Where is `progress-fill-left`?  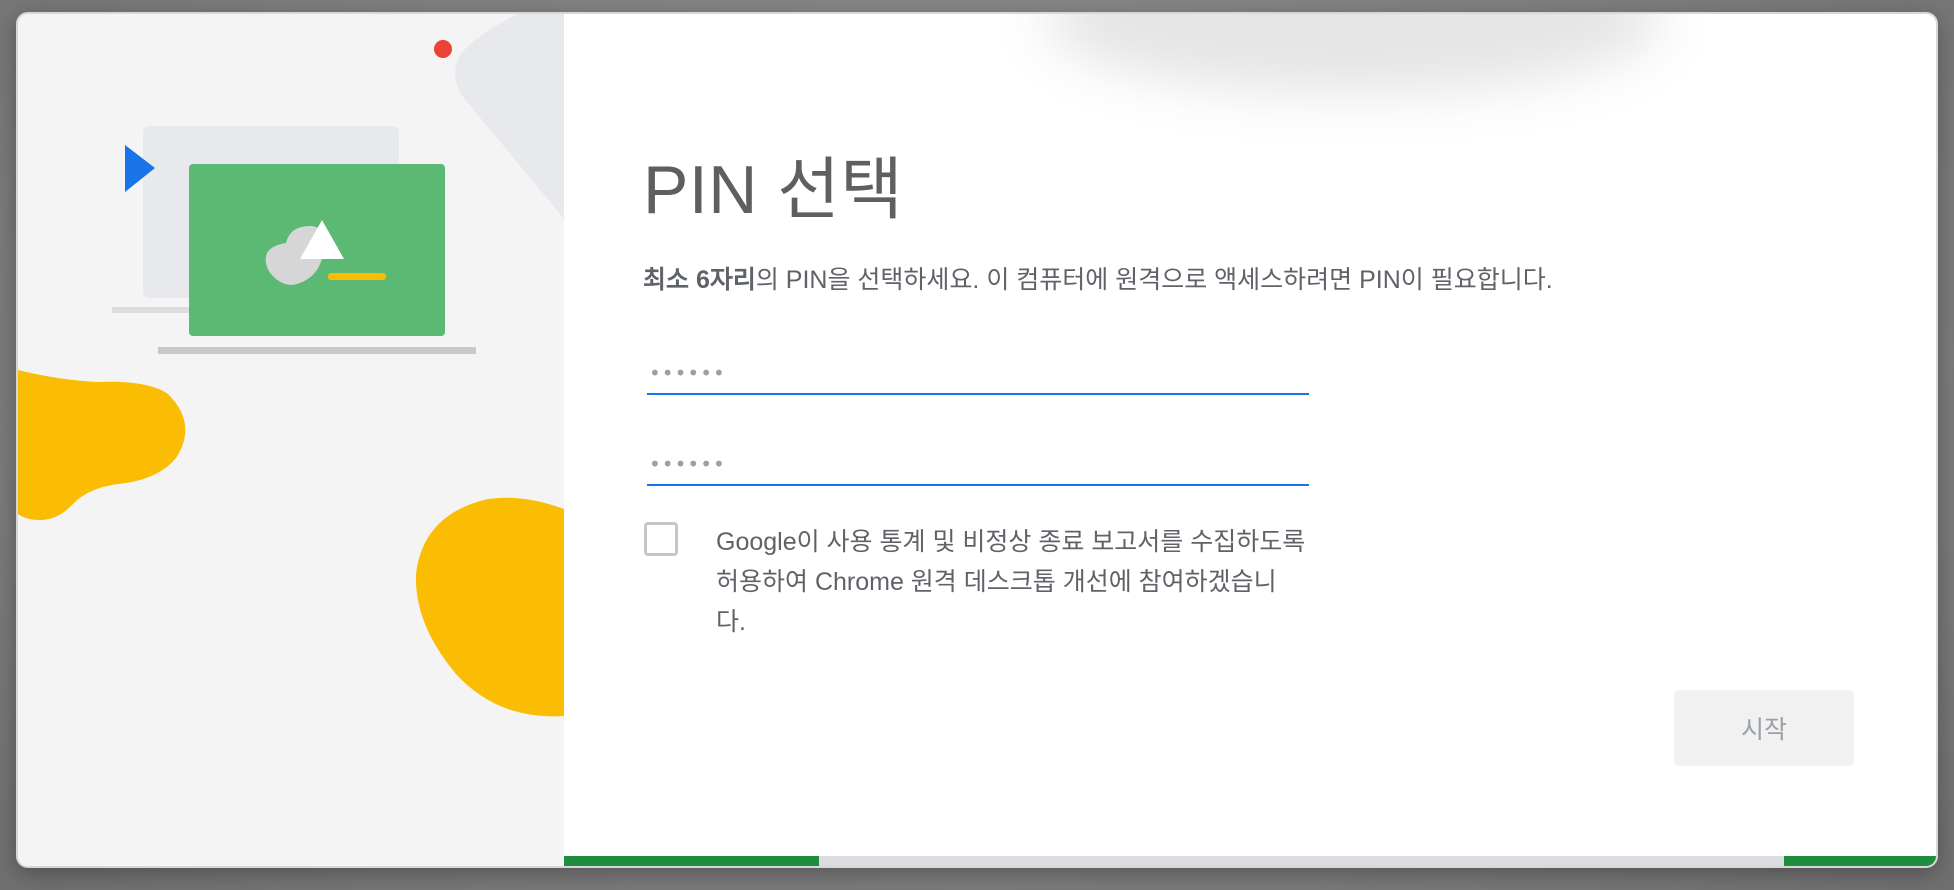 progress-fill-left is located at coordinates (691, 861).